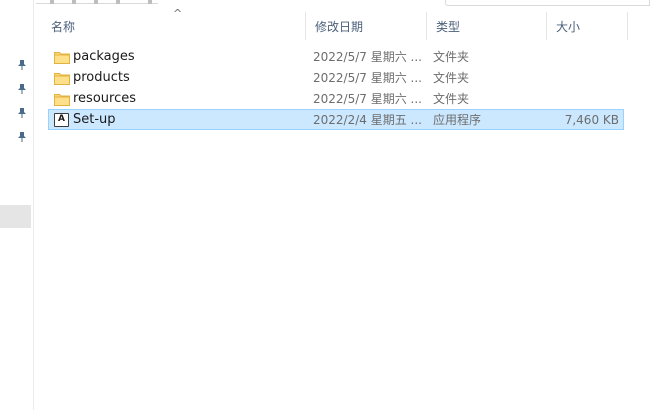 This screenshot has width=650, height=410. Describe the element at coordinates (101, 77) in the screenshot. I see `file-name: products` at that location.